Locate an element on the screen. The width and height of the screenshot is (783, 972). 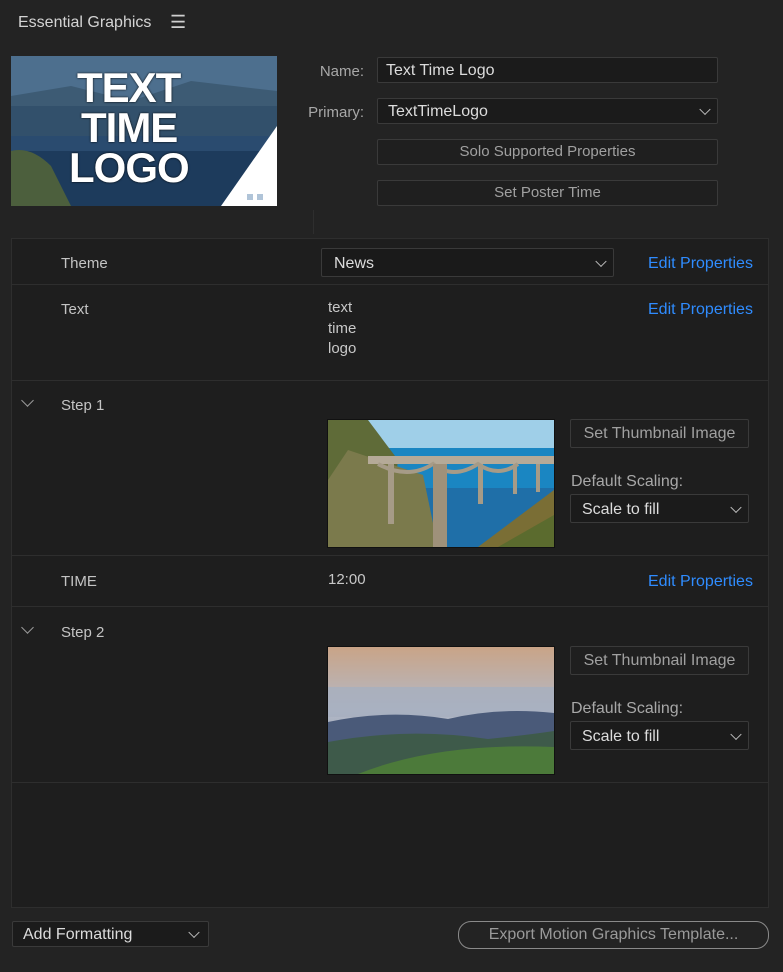
set-poster-time-button: Set Poster Time is located at coordinates (547, 193).